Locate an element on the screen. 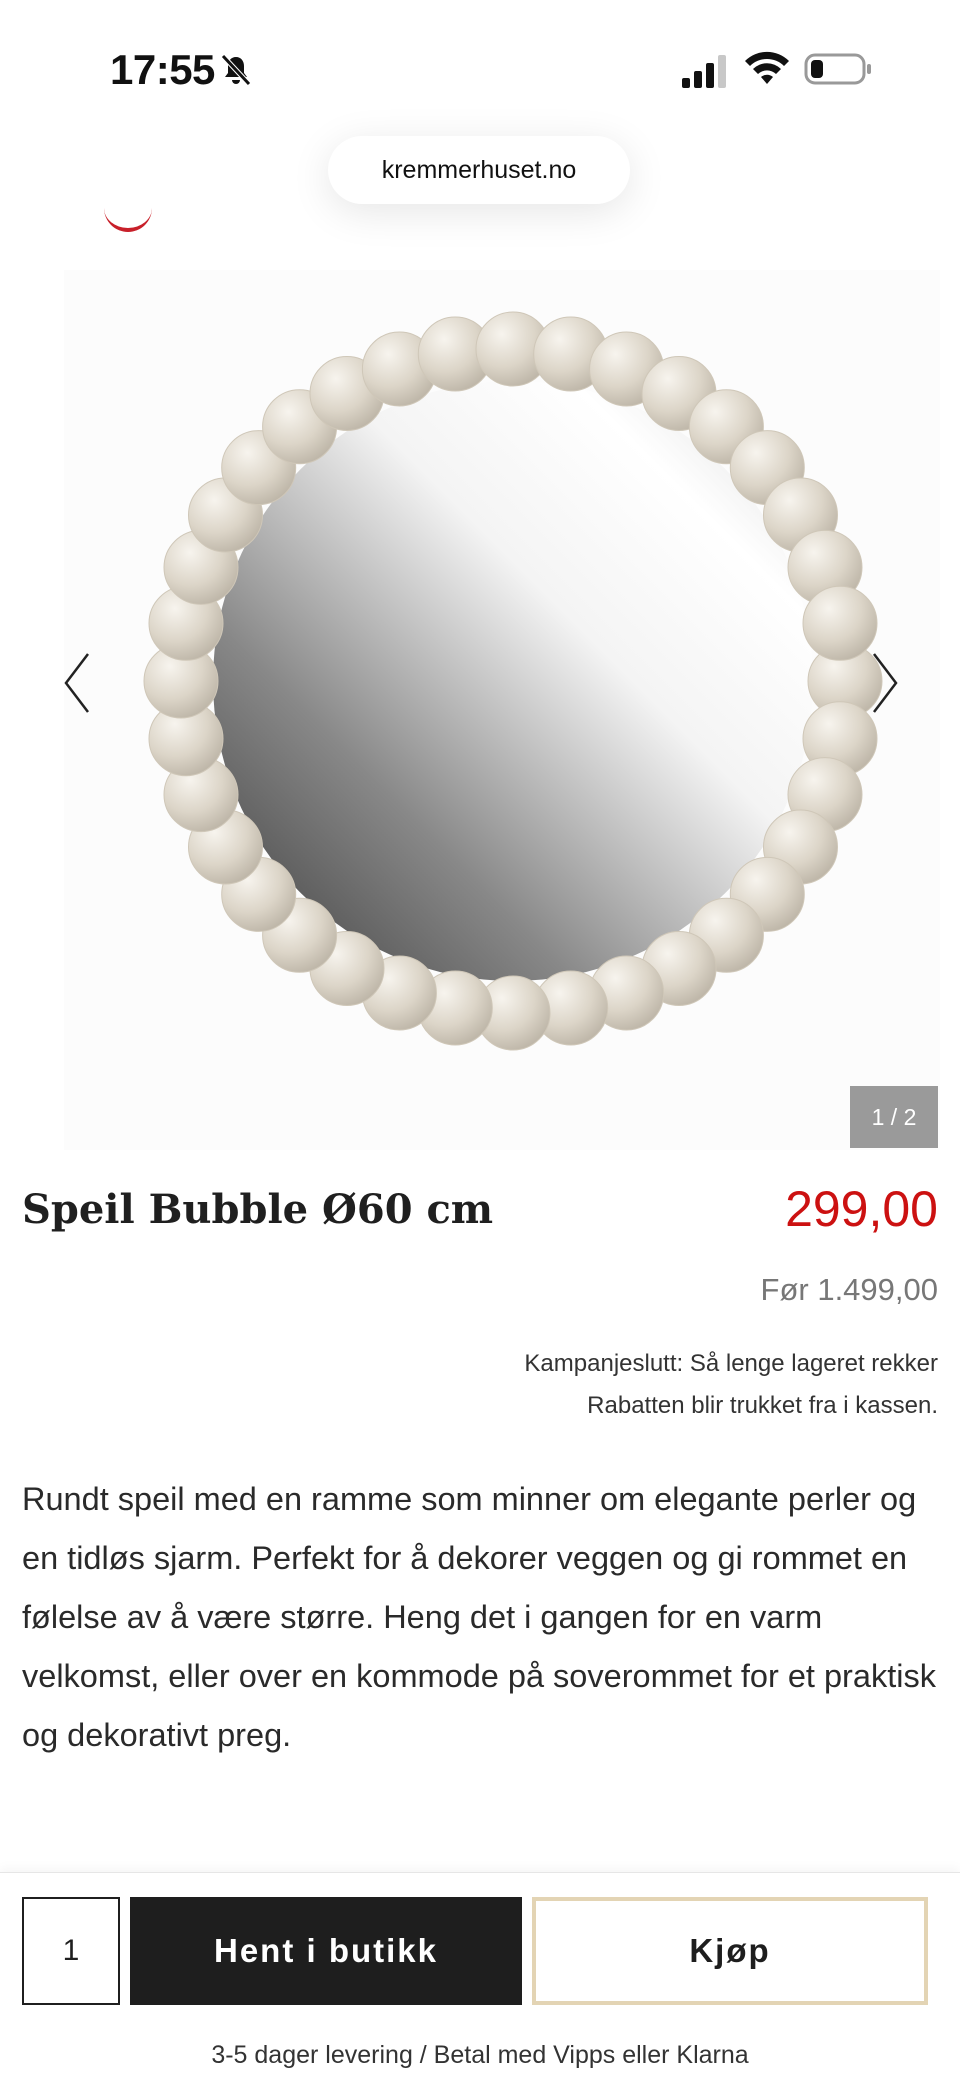  image-counter: 1 / 2 is located at coordinates (894, 1117).